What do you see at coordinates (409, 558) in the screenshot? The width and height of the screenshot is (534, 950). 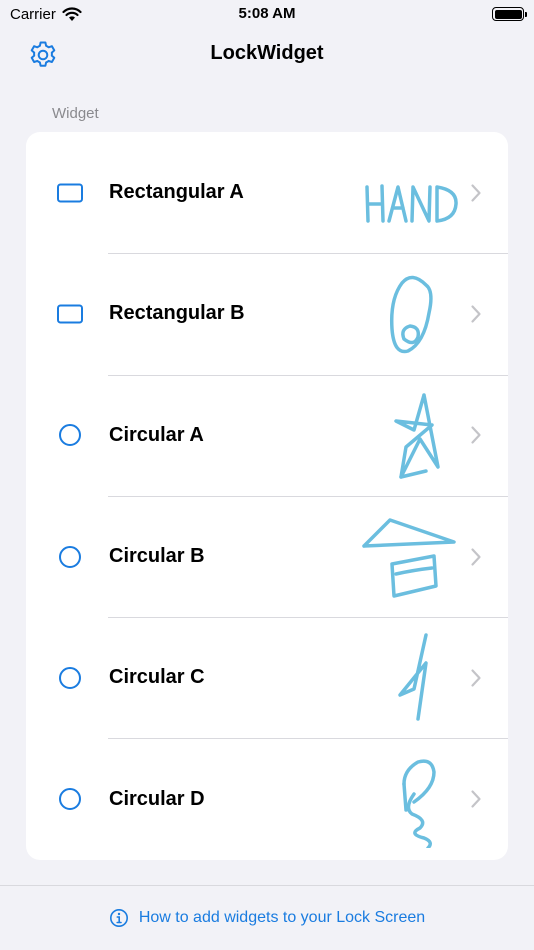 I see `handwriting-house-preview` at bounding box center [409, 558].